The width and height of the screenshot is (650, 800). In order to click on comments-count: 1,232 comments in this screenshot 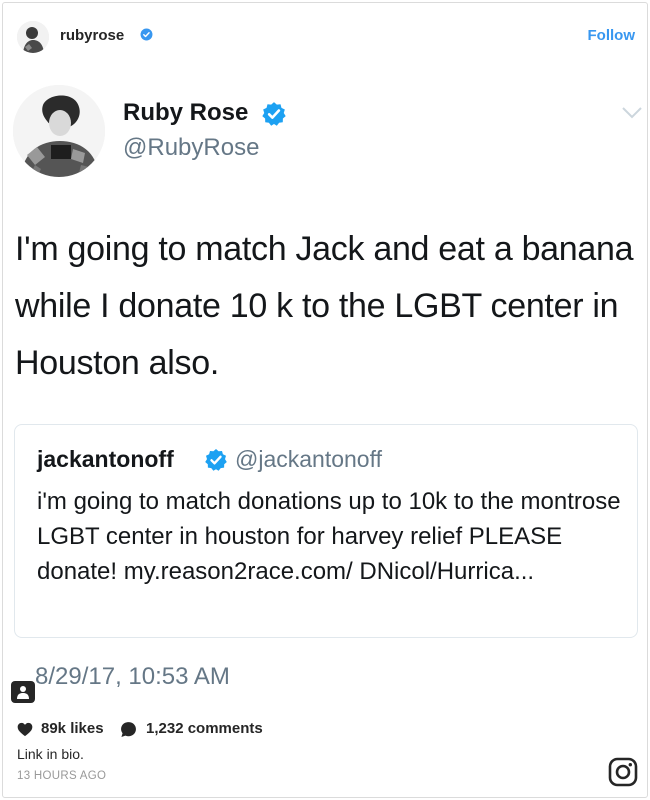, I will do `click(204, 728)`.